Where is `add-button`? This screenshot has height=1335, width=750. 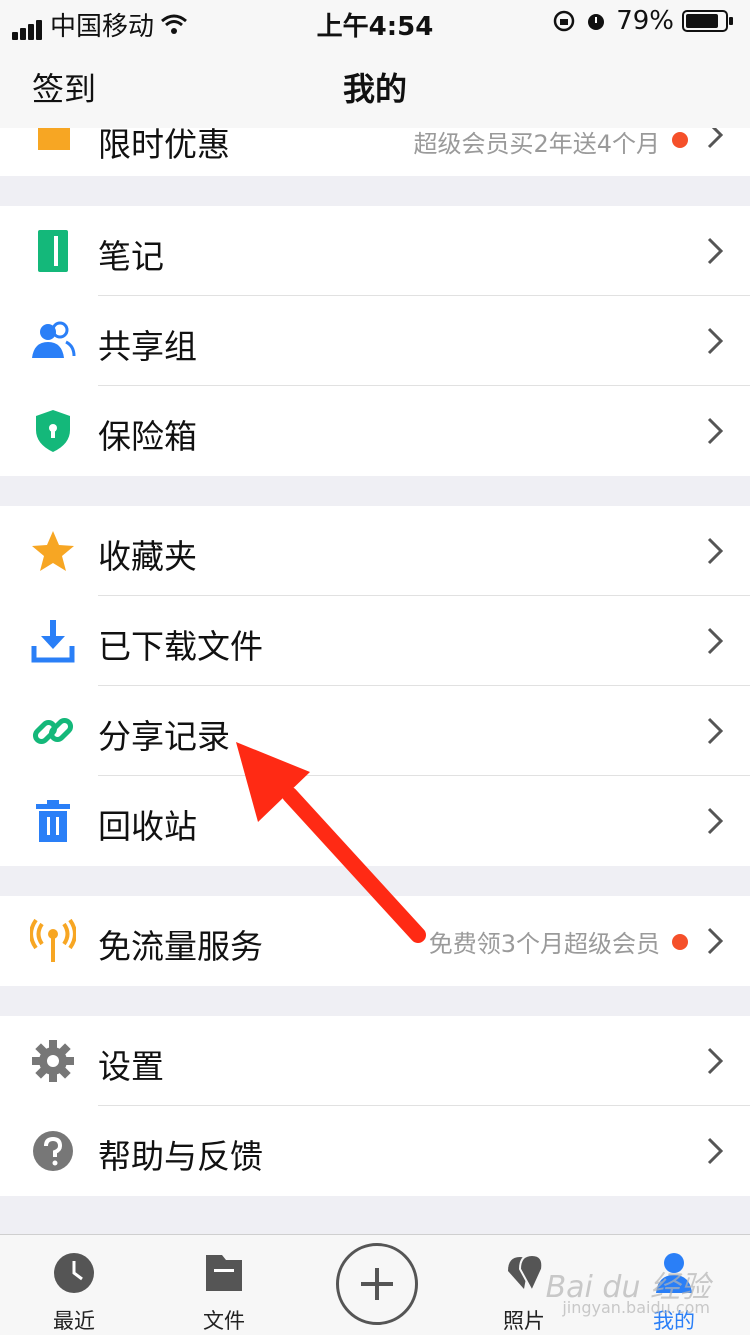
add-button is located at coordinates (377, 1284).